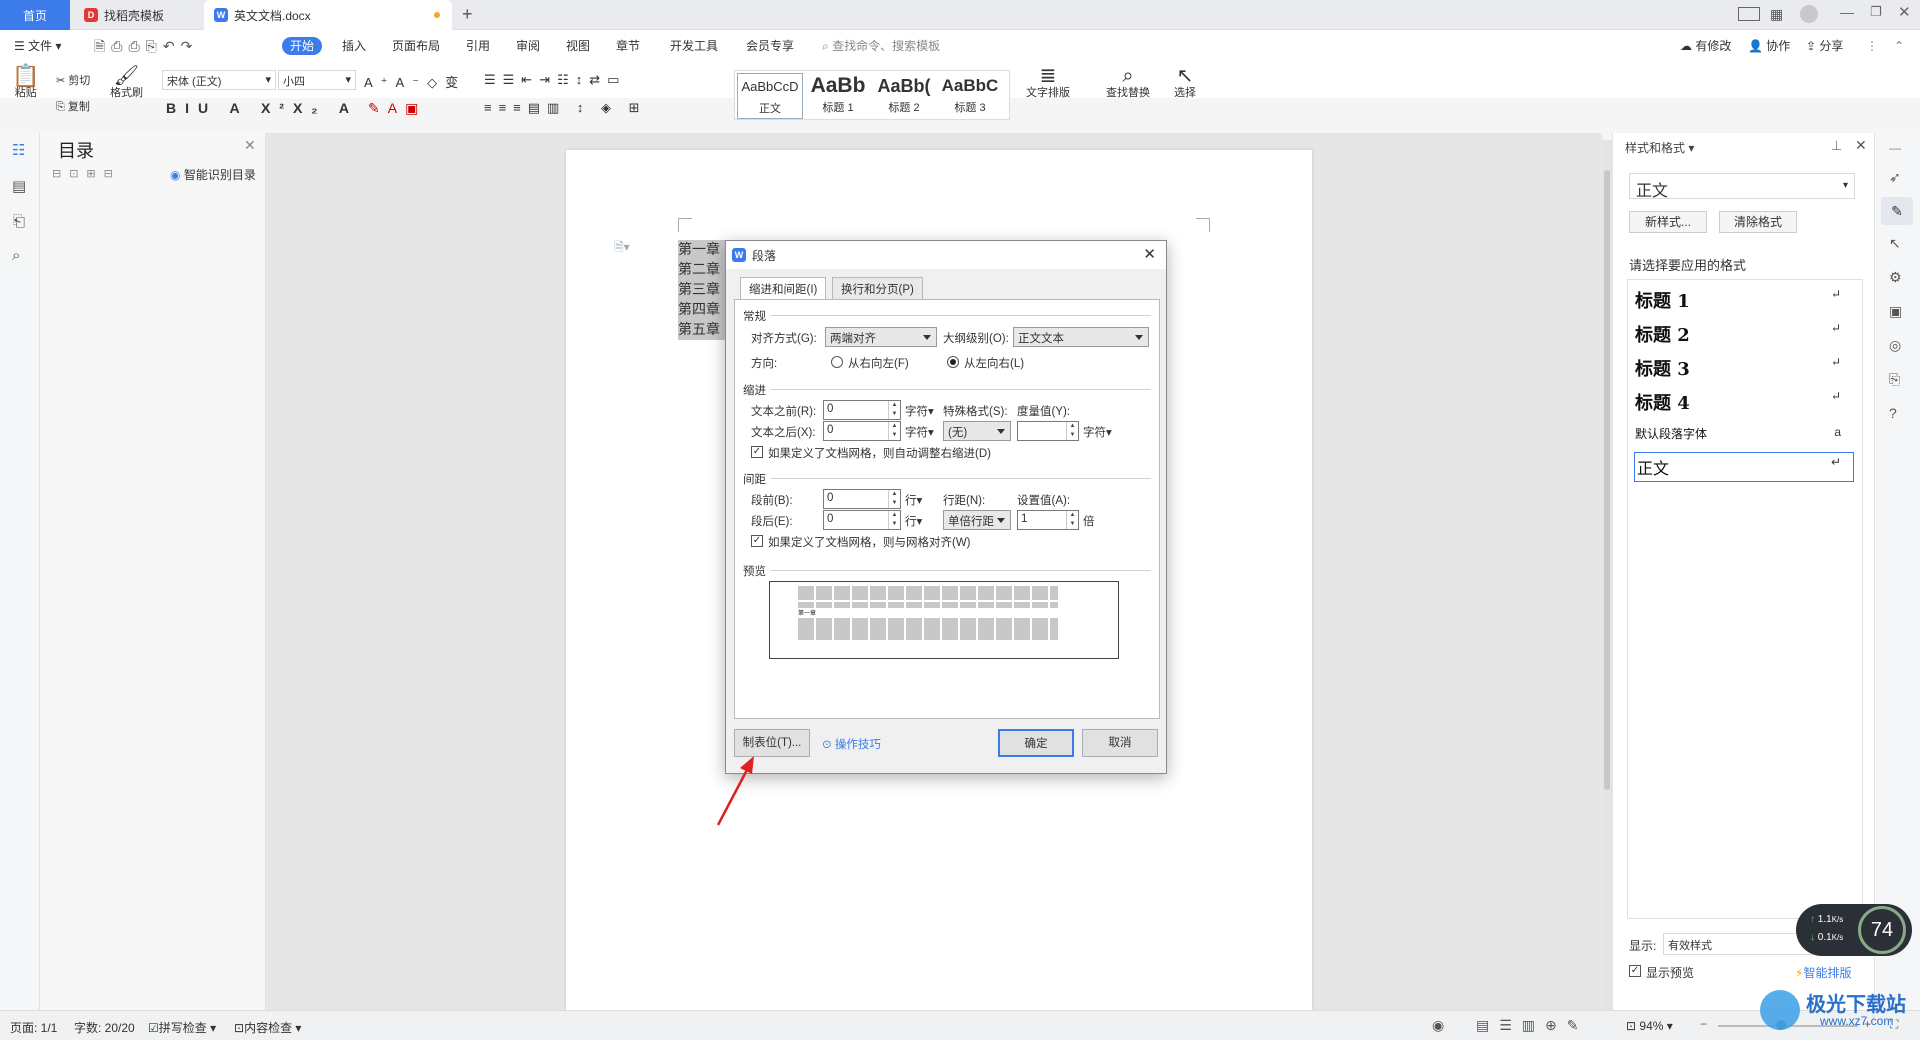 The height and width of the screenshot is (1040, 1920). I want to click on find-replace-button: ⌕ 查找替换, so click(1128, 83).